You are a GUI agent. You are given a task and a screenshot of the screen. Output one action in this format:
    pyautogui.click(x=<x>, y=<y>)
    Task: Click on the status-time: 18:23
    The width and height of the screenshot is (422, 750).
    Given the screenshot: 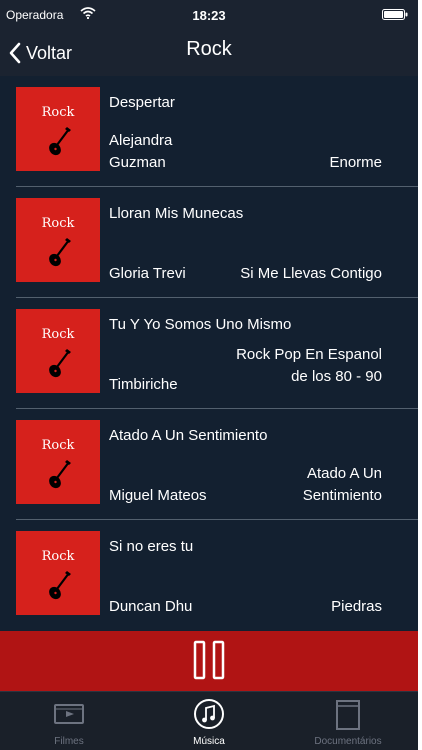 What is the action you would take?
    pyautogui.click(x=209, y=15)
    